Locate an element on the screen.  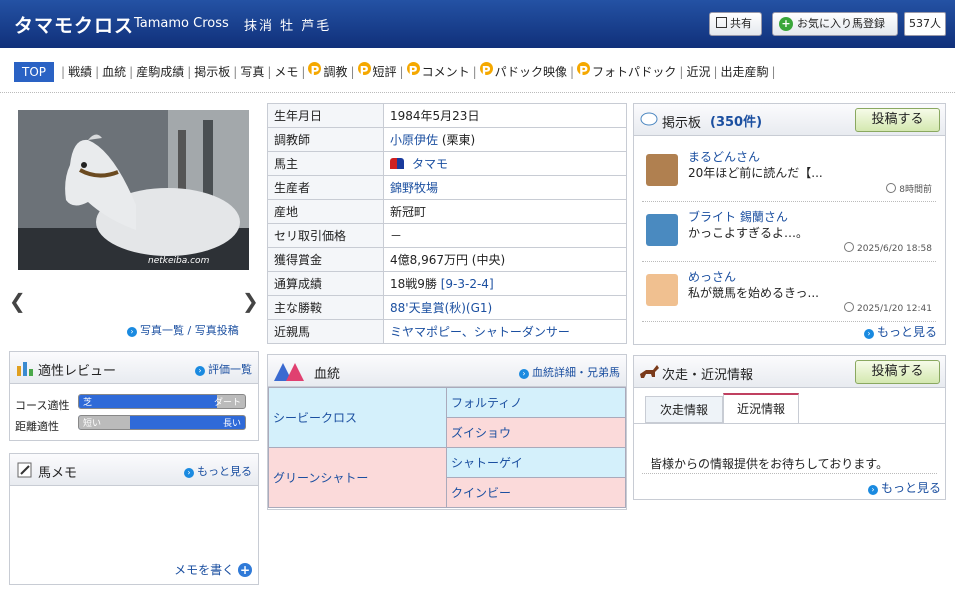
premium-icon: P is located at coordinates (413, 70).